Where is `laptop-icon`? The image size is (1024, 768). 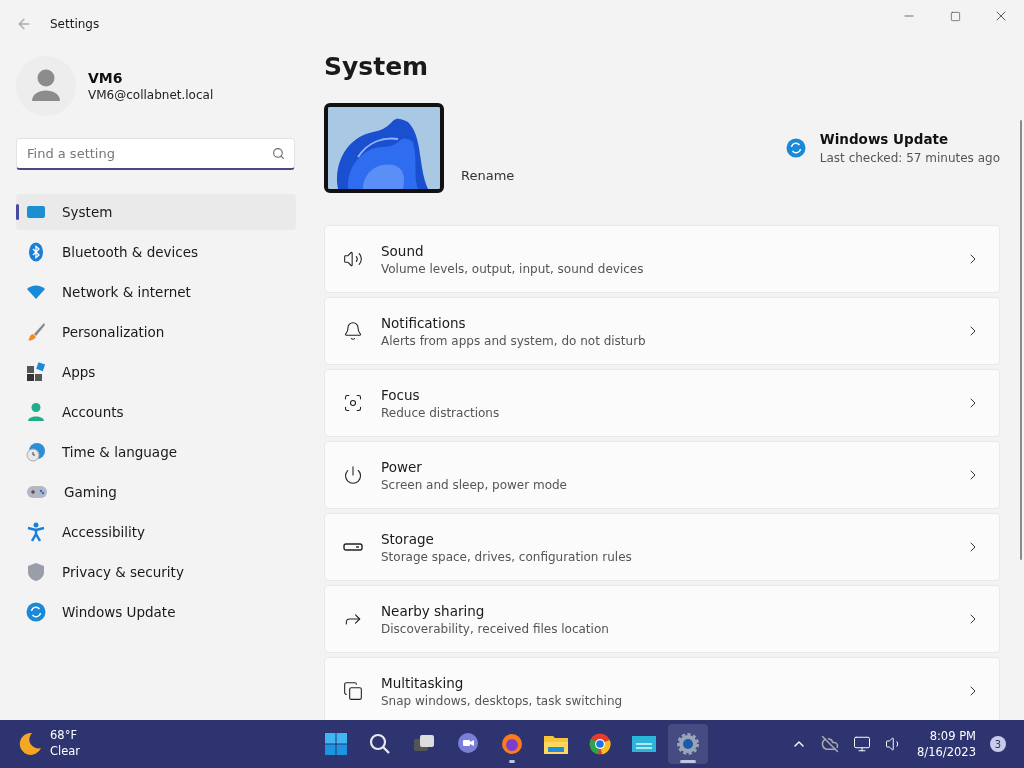
laptop-icon is located at coordinates (36, 212).